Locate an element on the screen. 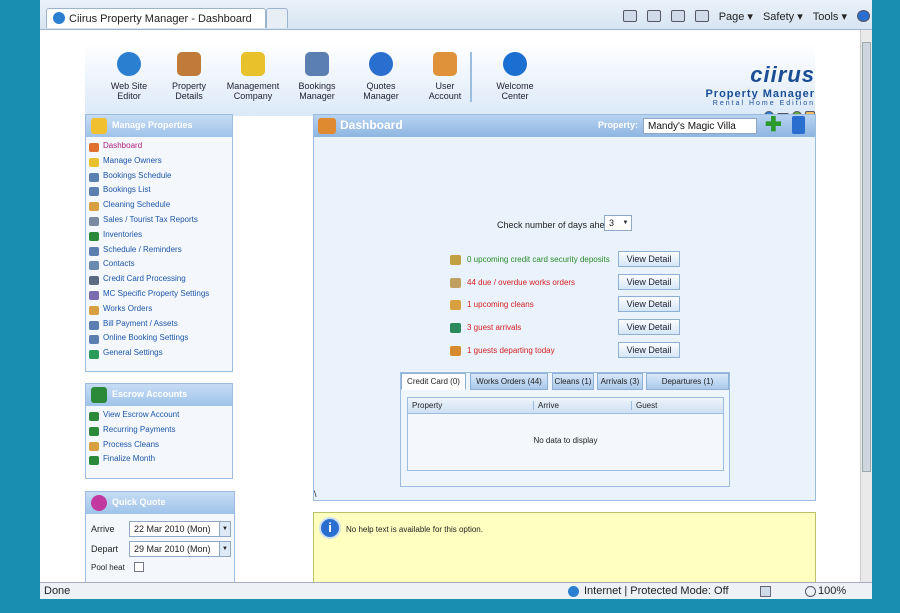  toolbar-label: Web Site is located at coordinates (129, 86).